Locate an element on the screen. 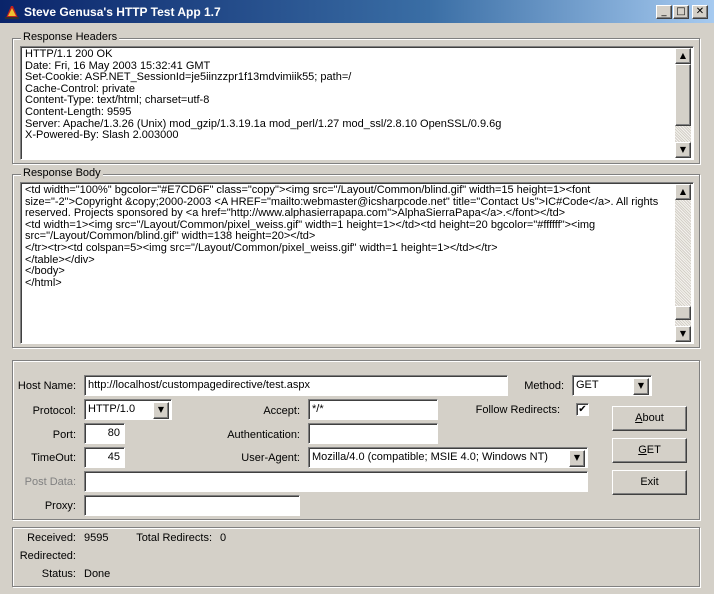 The height and width of the screenshot is (594, 714). user-agent-label: User-Agent: is located at coordinates (270, 458).